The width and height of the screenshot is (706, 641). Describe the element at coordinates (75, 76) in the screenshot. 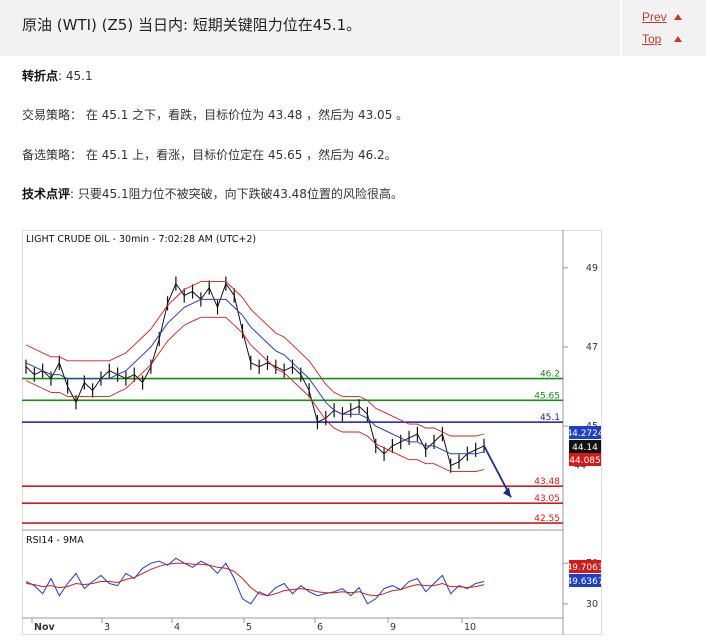

I see `pivot-value: : 45.1` at that location.